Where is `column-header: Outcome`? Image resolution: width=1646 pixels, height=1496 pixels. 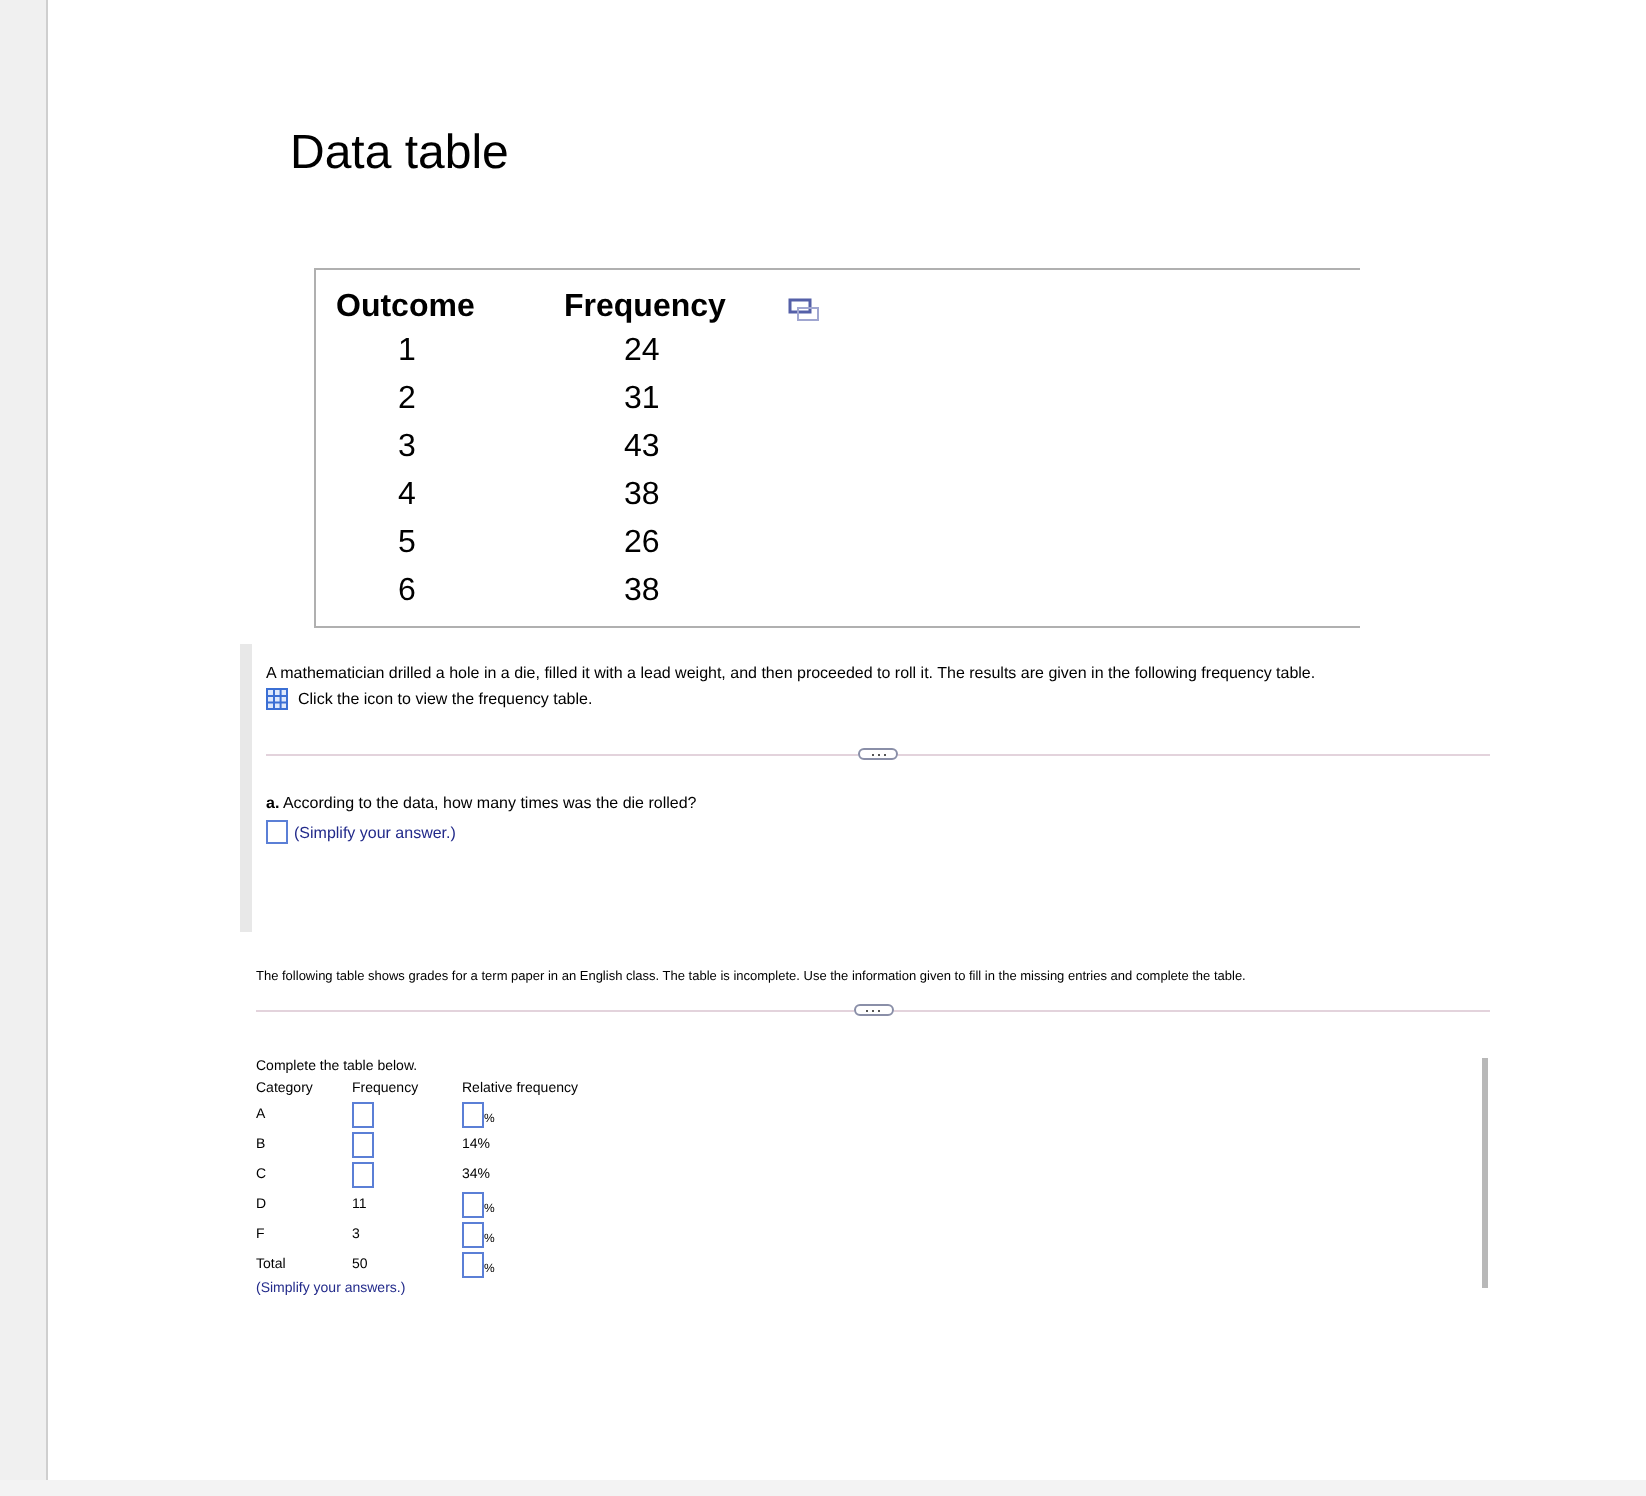 column-header: Outcome is located at coordinates (405, 308).